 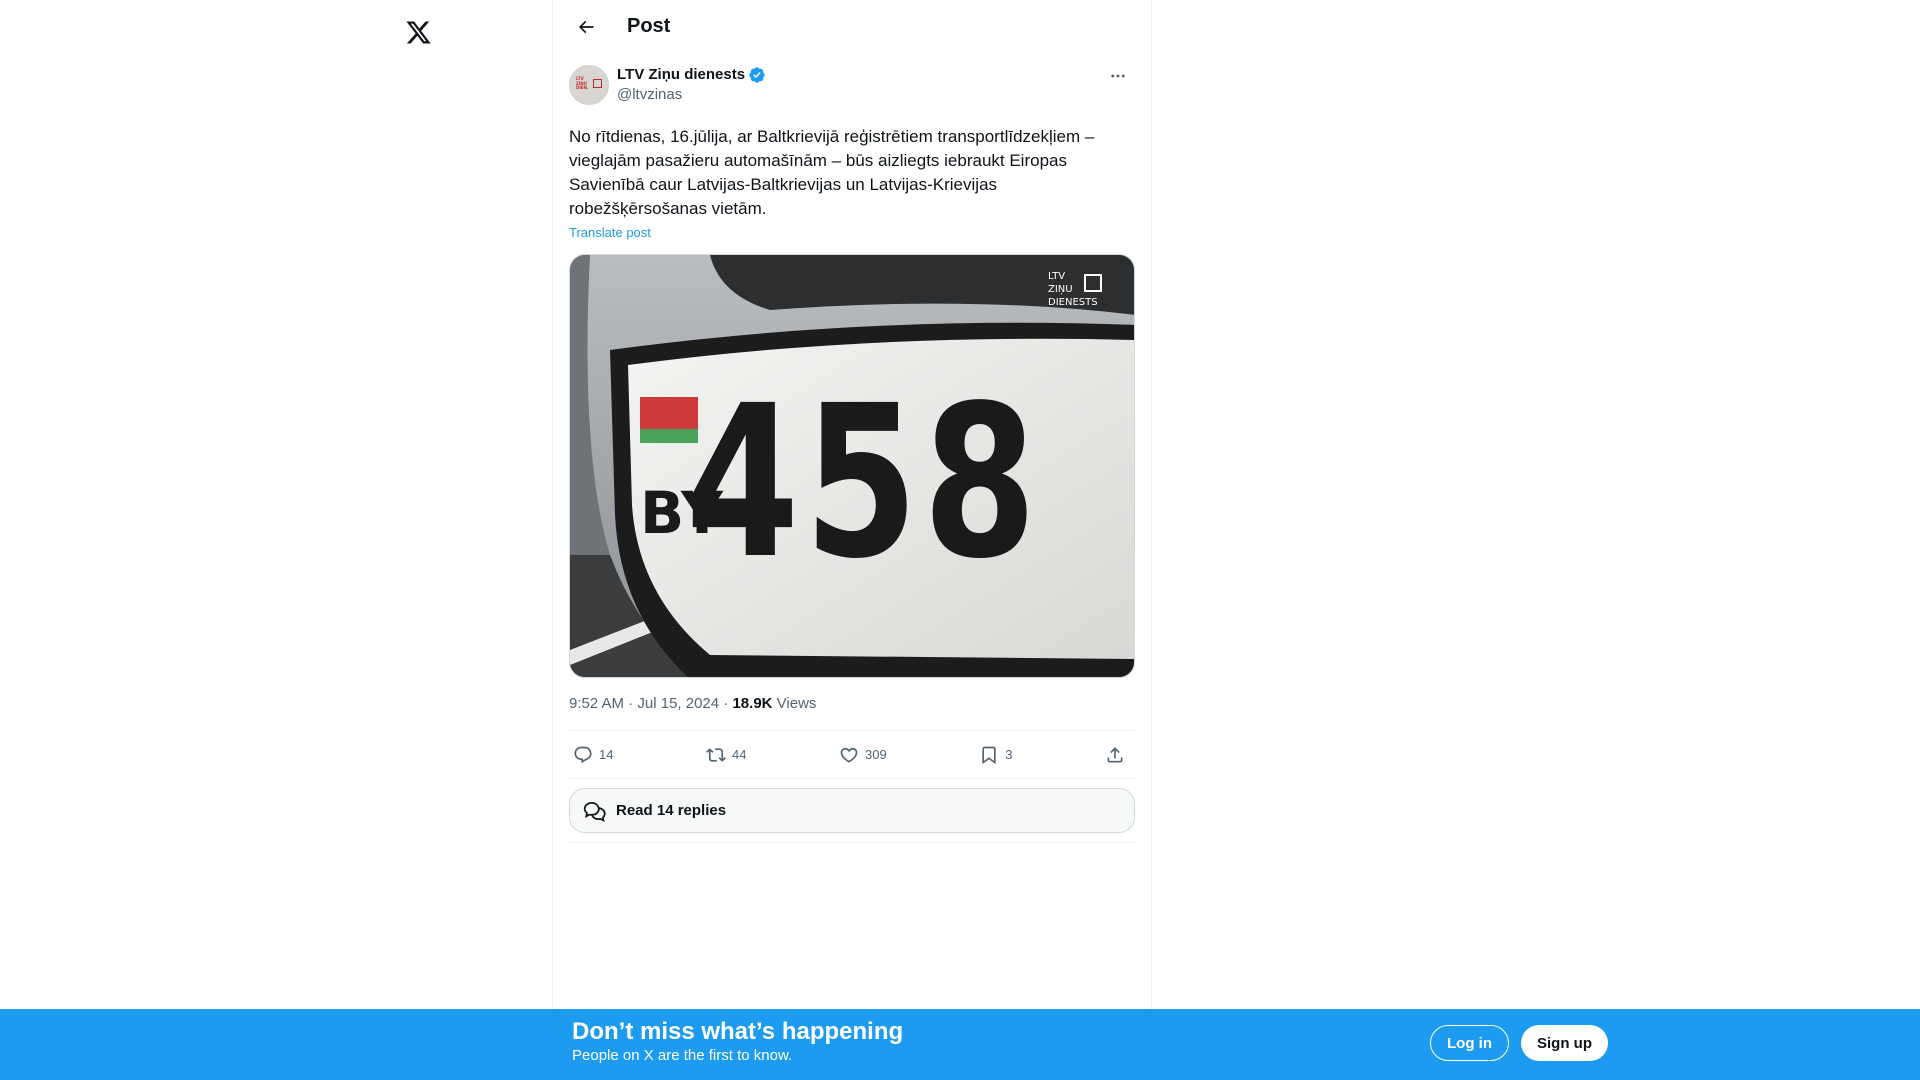 I want to click on chat-bubbles-icon, so click(x=594, y=811).